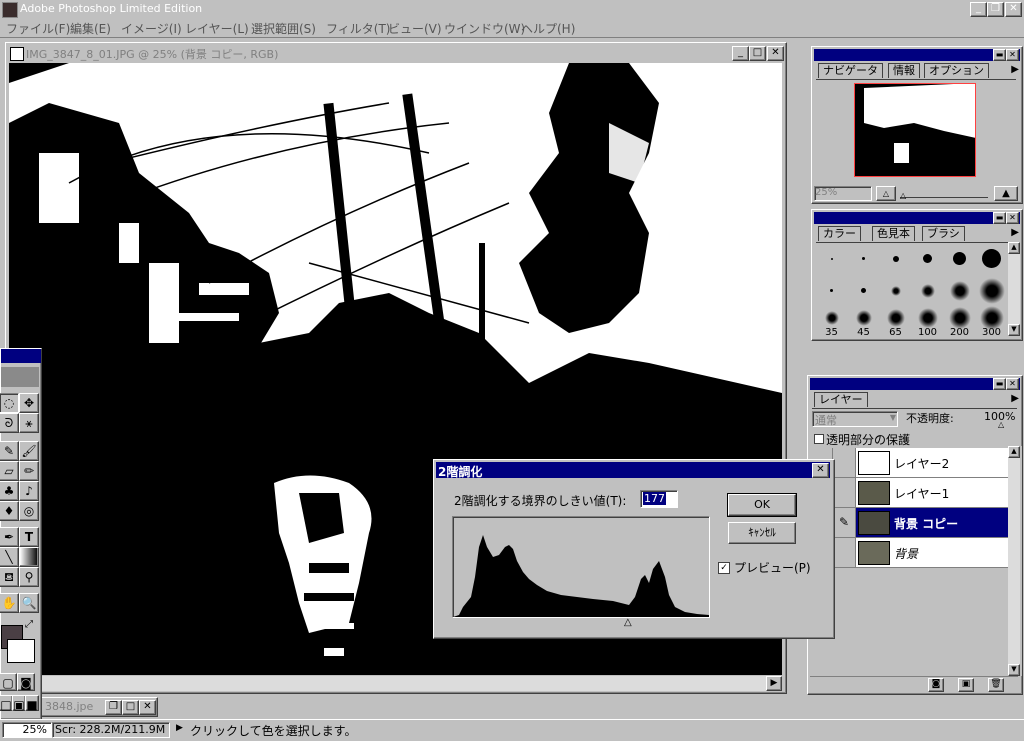  Describe the element at coordinates (995, 9) in the screenshot. I see `restore-button: ❐` at that location.